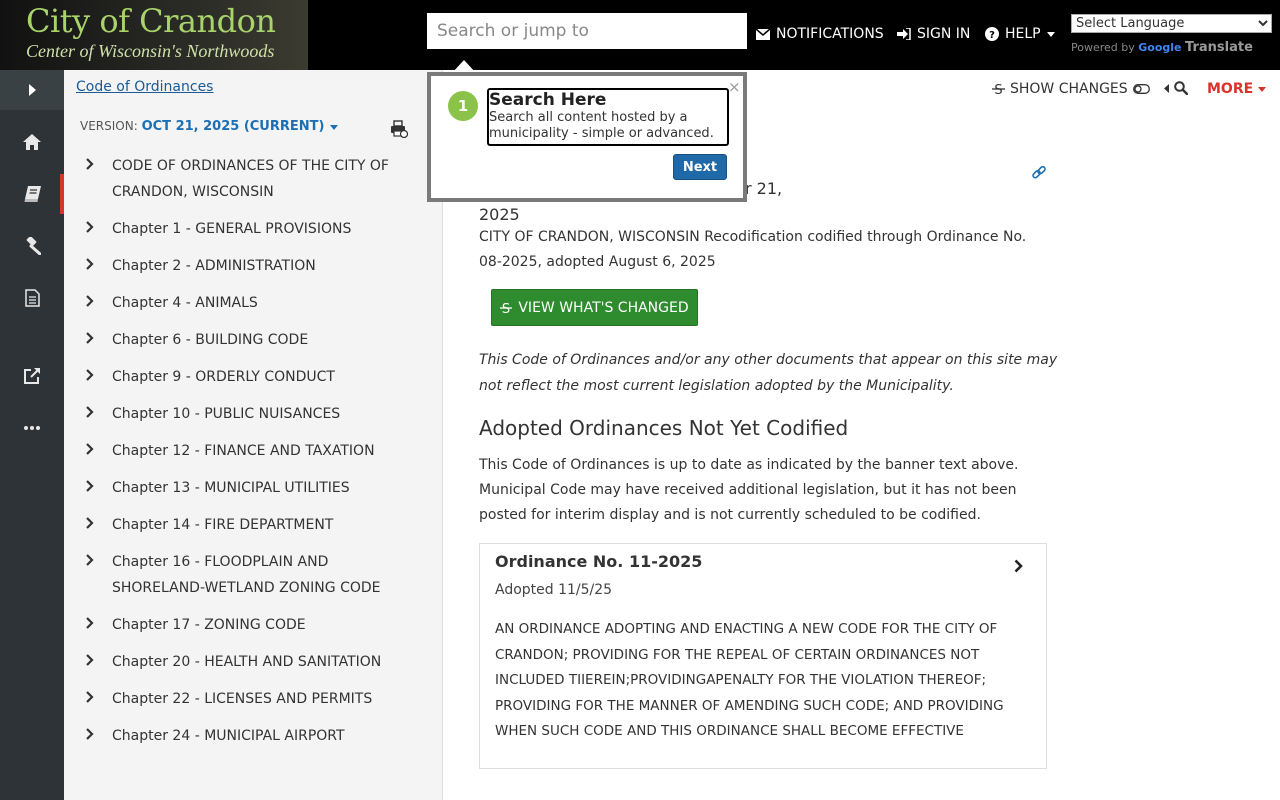  I want to click on toc-item: Chapter 4 - ANIMALS, so click(253, 305).